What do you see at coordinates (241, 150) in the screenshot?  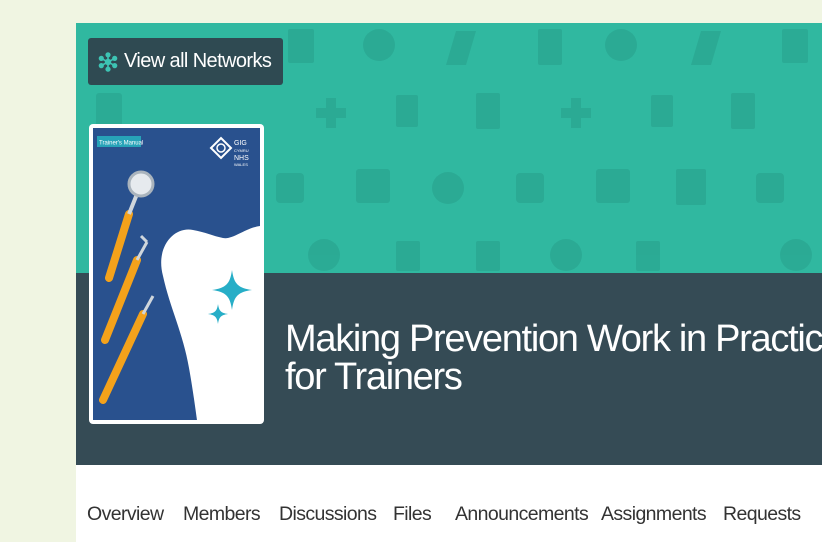 I see `logo-text-cymru: CYMRU` at bounding box center [241, 150].